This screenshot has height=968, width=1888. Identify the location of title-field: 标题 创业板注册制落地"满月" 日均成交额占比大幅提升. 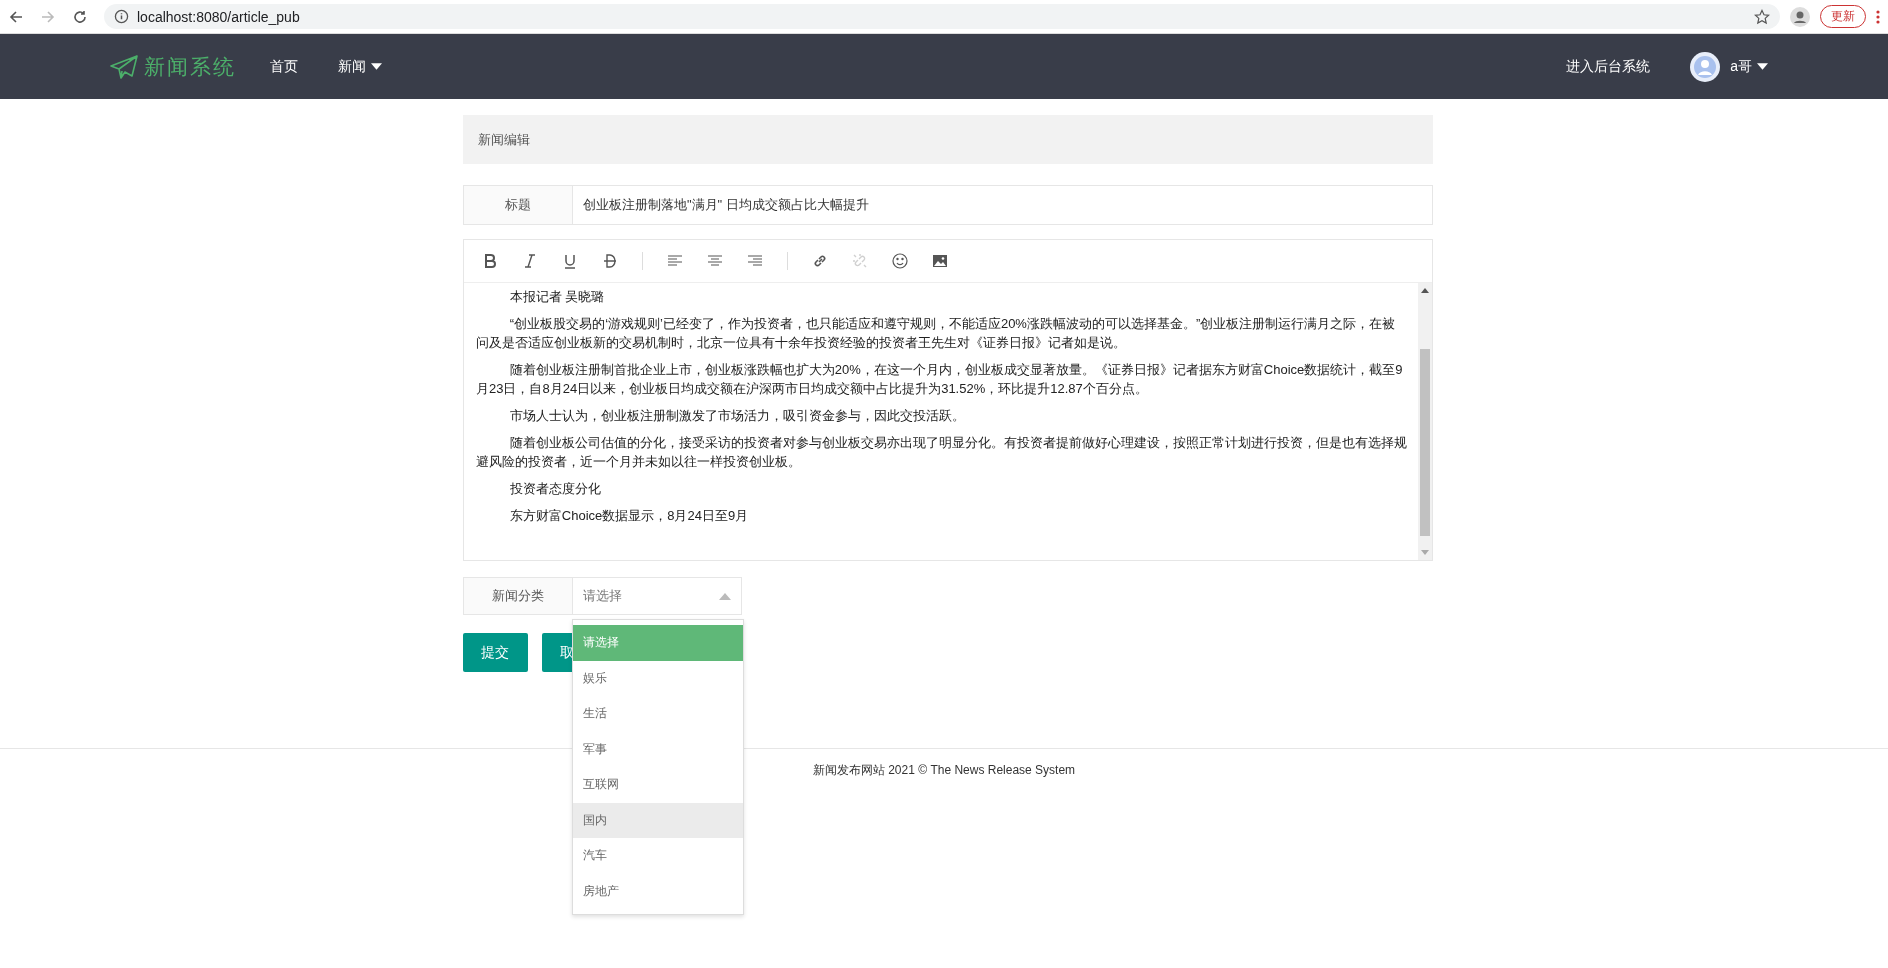
(948, 205).